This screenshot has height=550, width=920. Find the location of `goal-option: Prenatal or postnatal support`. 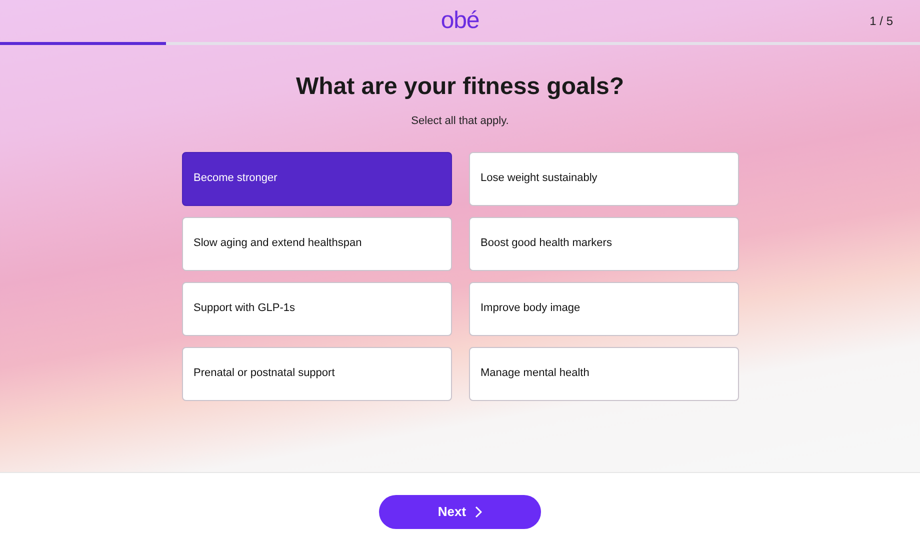

goal-option: Prenatal or postnatal support is located at coordinates (317, 373).